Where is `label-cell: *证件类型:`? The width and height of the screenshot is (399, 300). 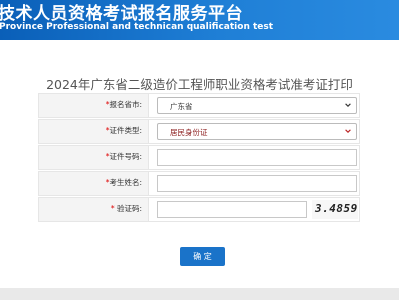
label-cell: *证件类型: is located at coordinates (94, 131).